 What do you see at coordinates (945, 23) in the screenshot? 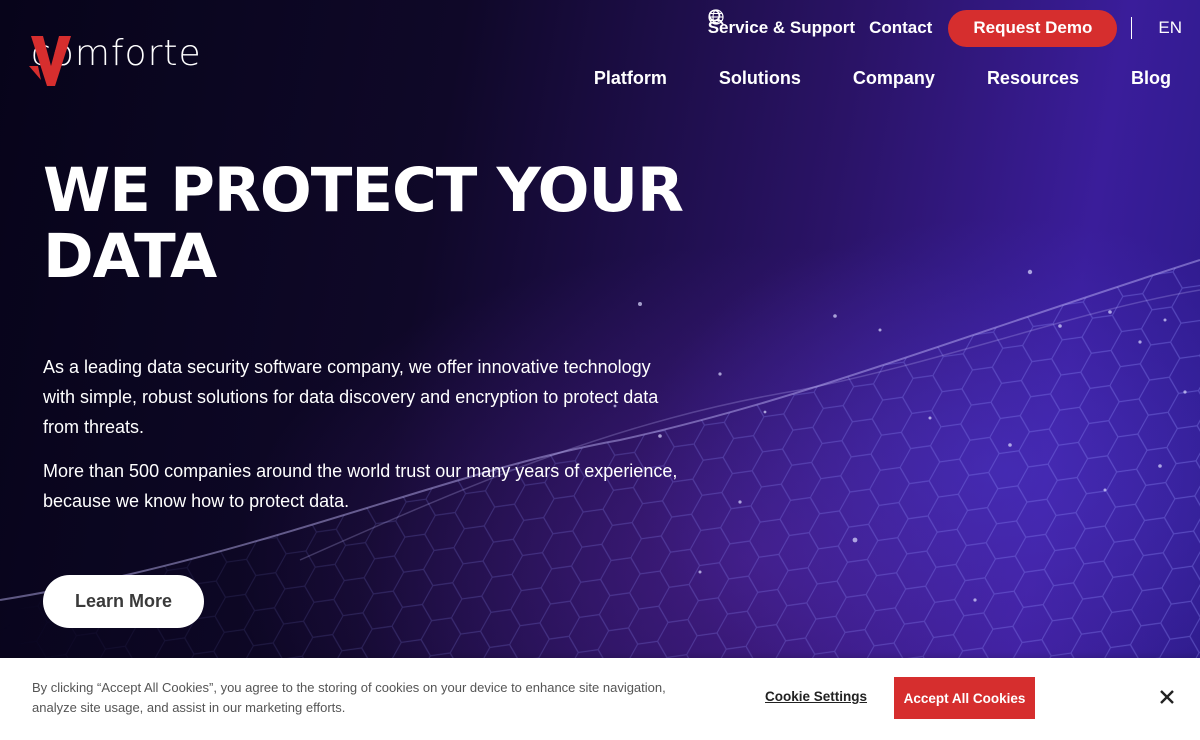
I see `language-selector: EN` at bounding box center [945, 23].